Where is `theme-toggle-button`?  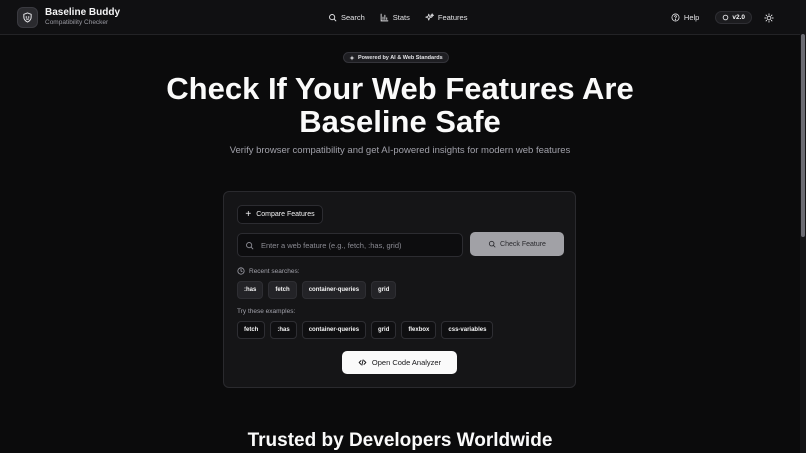 theme-toggle-button is located at coordinates (769, 17).